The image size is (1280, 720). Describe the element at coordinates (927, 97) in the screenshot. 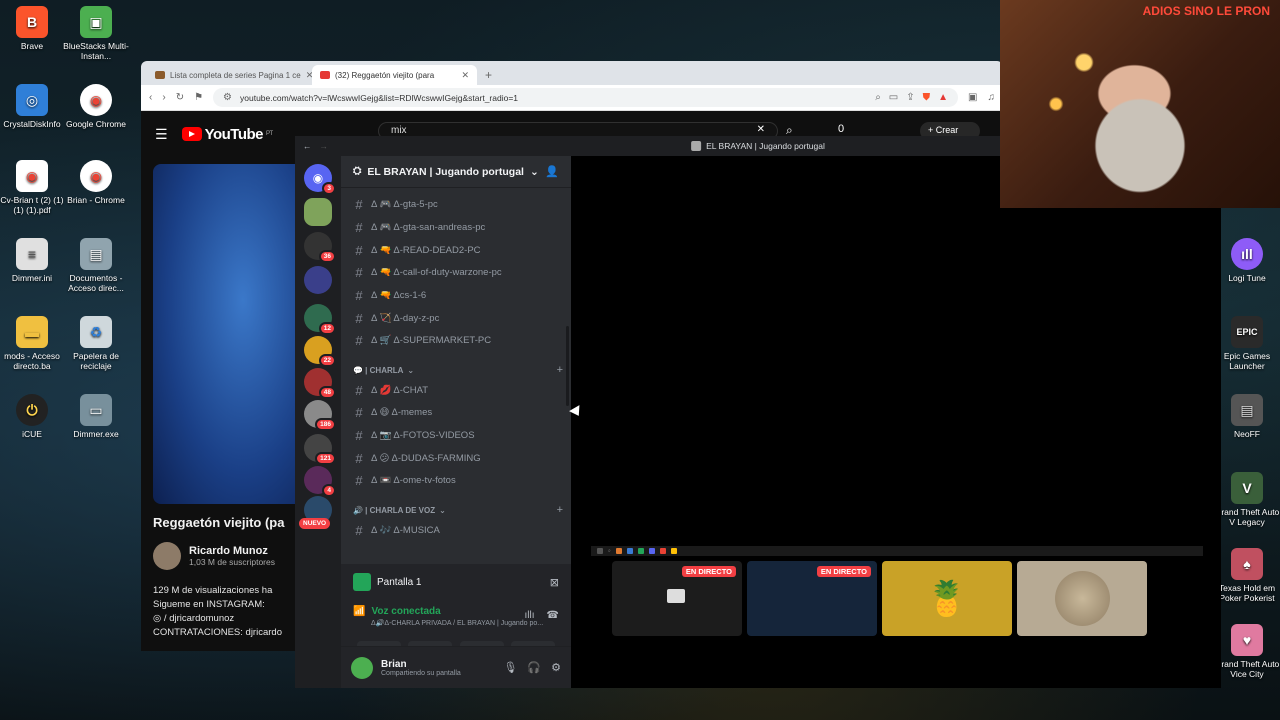

I see `brave-shield-icon: ⛊` at that location.